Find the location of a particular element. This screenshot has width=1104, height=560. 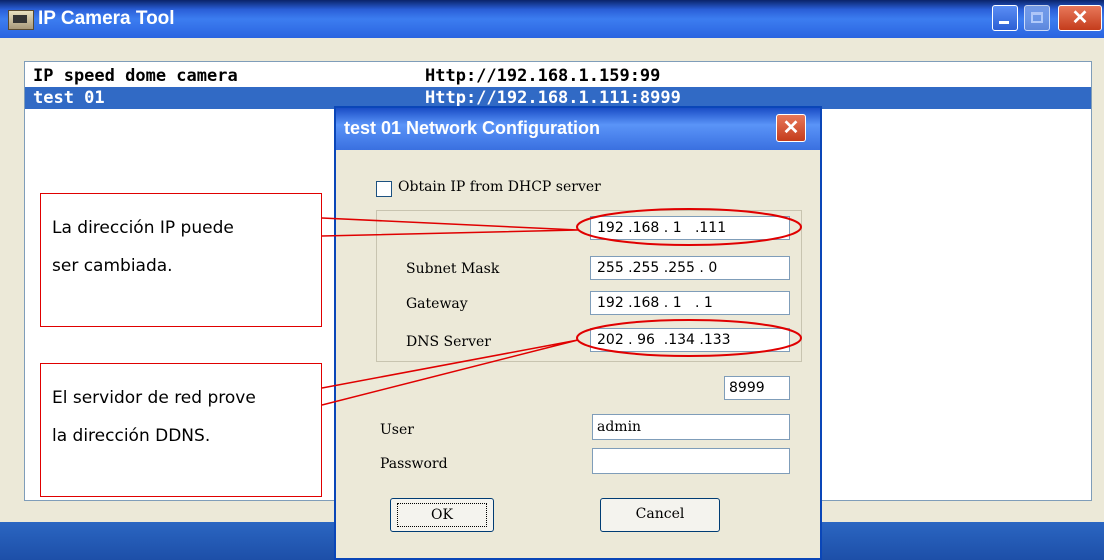

dns-server-label: DNS Server is located at coordinates (448, 342).